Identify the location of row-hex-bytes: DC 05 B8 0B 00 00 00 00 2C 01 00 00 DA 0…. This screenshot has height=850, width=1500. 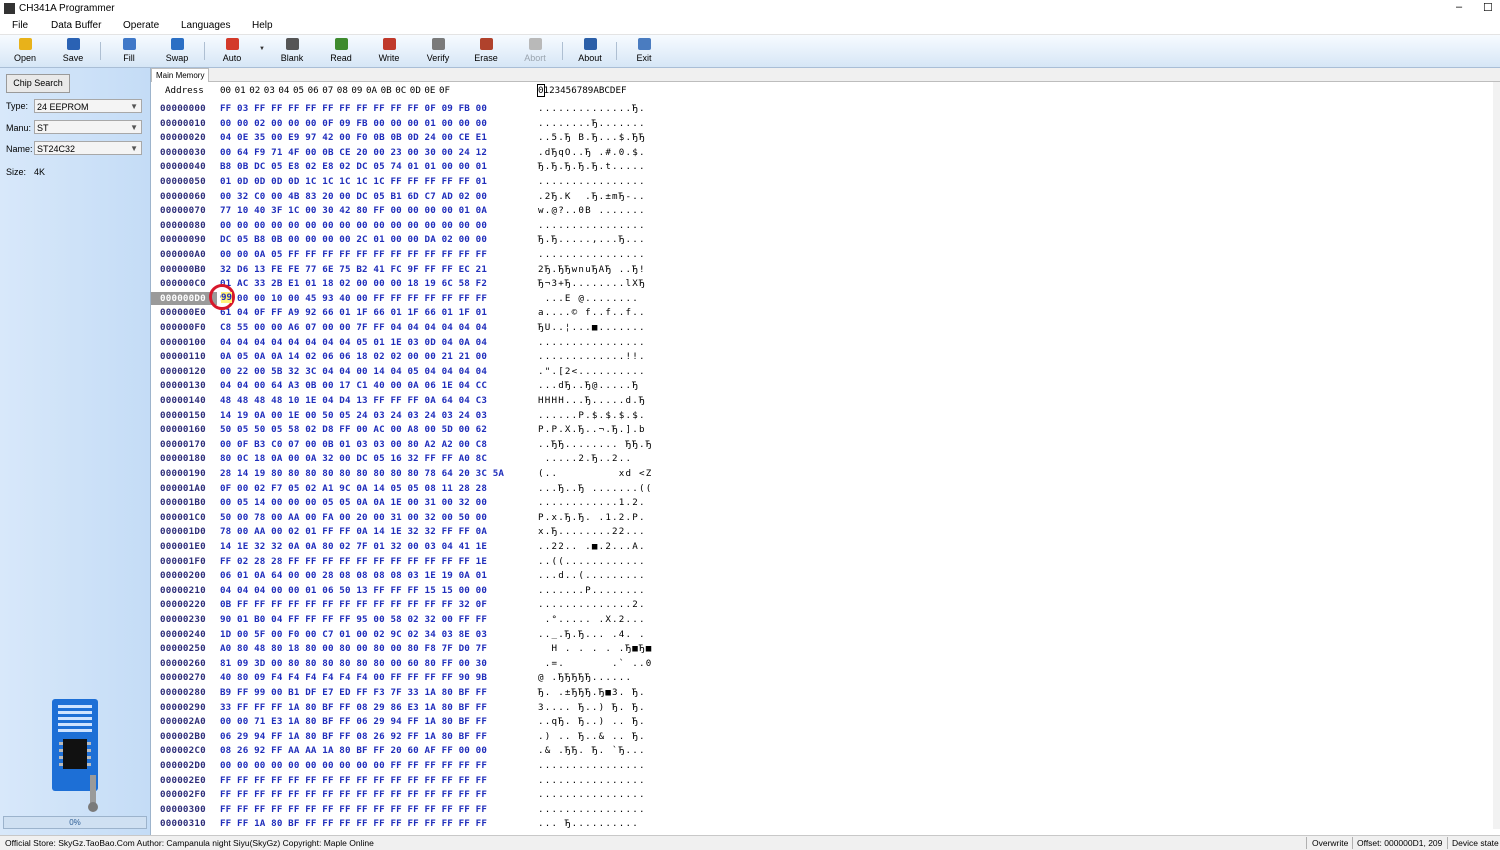
(353, 239).